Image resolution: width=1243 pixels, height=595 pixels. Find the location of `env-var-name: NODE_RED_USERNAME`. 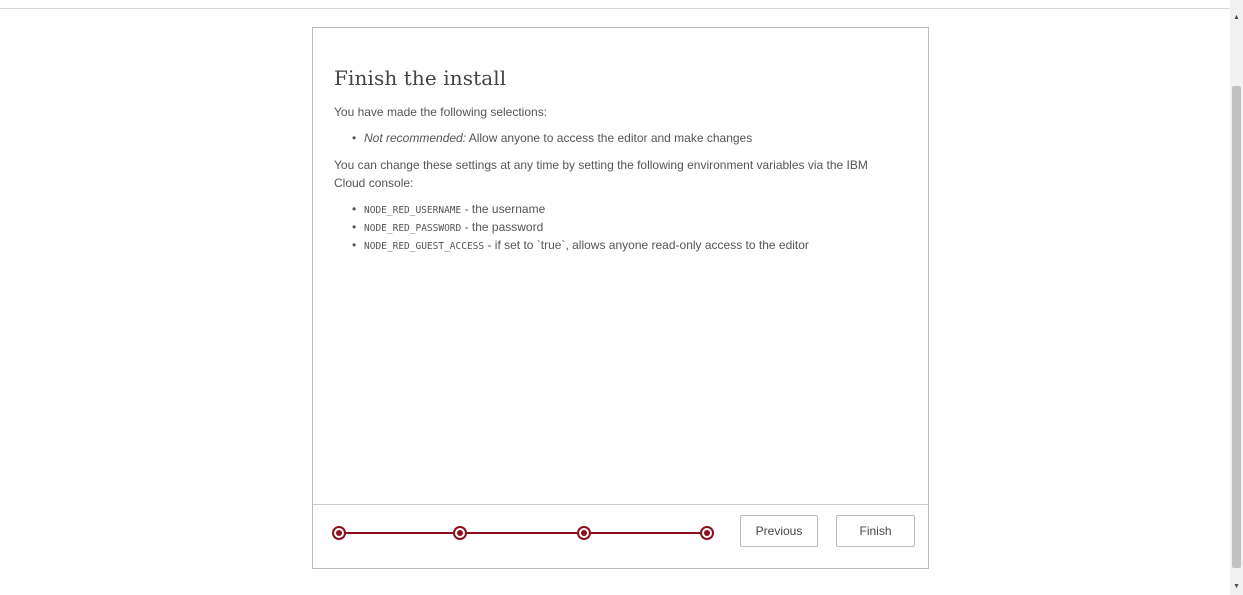

env-var-name: NODE_RED_USERNAME is located at coordinates (413, 210).